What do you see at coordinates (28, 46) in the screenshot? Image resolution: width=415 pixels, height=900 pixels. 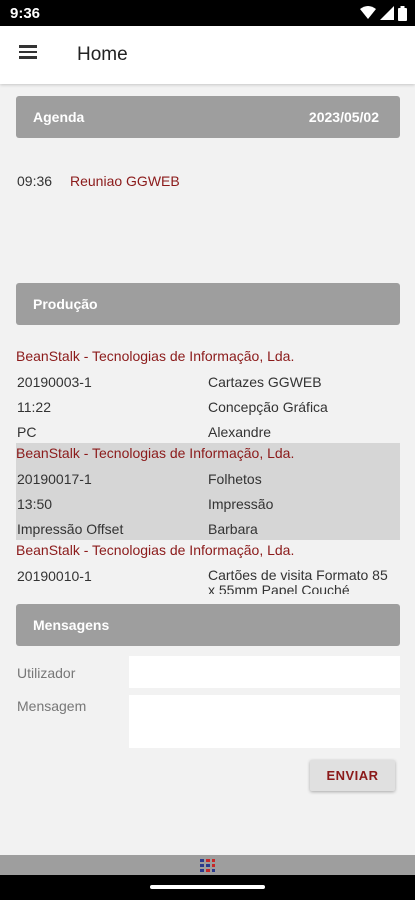 I see `menu-icon` at bounding box center [28, 46].